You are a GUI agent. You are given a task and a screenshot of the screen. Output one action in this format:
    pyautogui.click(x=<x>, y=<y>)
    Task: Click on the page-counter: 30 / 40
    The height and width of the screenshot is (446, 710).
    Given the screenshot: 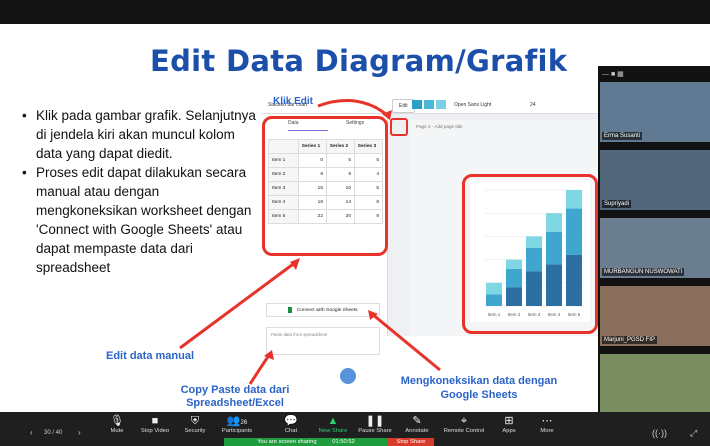 What is the action you would take?
    pyautogui.click(x=53, y=433)
    